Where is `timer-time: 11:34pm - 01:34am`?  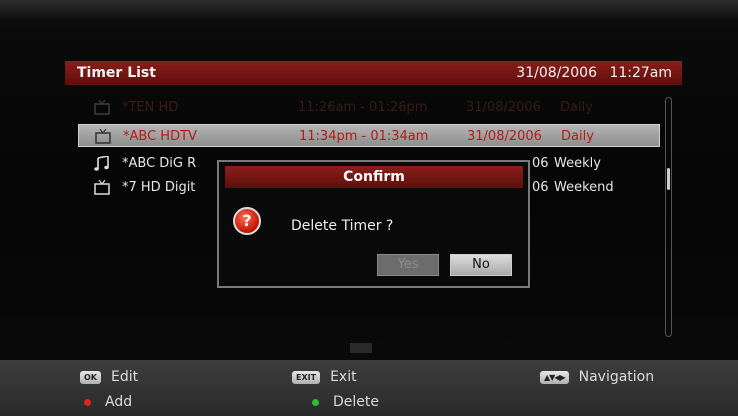
timer-time: 11:34pm - 01:34am is located at coordinates (364, 136).